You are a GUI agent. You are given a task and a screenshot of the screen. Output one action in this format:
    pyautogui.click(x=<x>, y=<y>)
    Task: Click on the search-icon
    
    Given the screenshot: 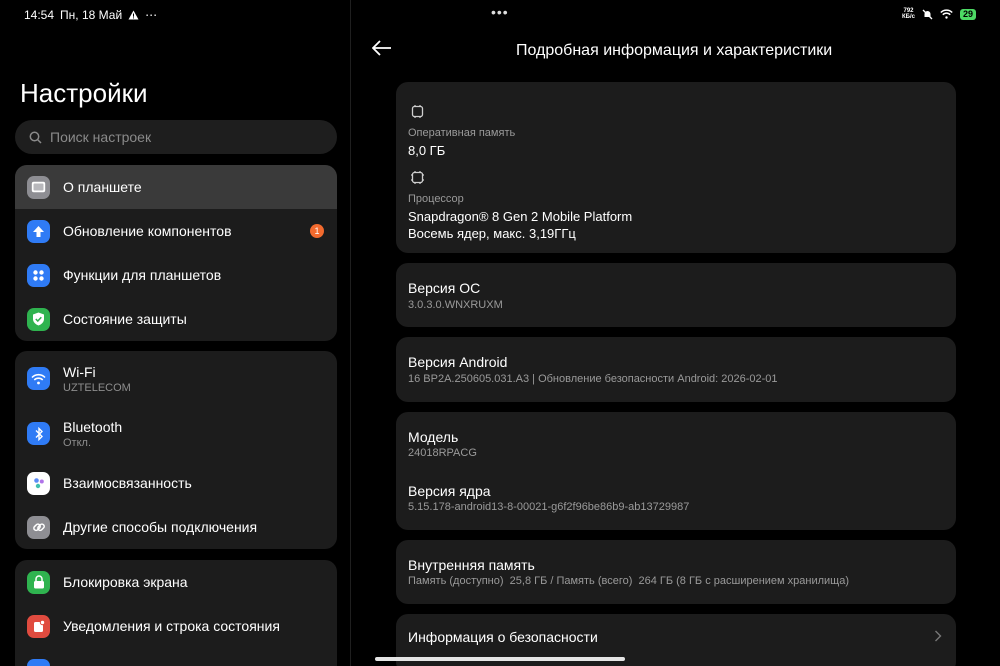 What is the action you would take?
    pyautogui.click(x=35, y=137)
    